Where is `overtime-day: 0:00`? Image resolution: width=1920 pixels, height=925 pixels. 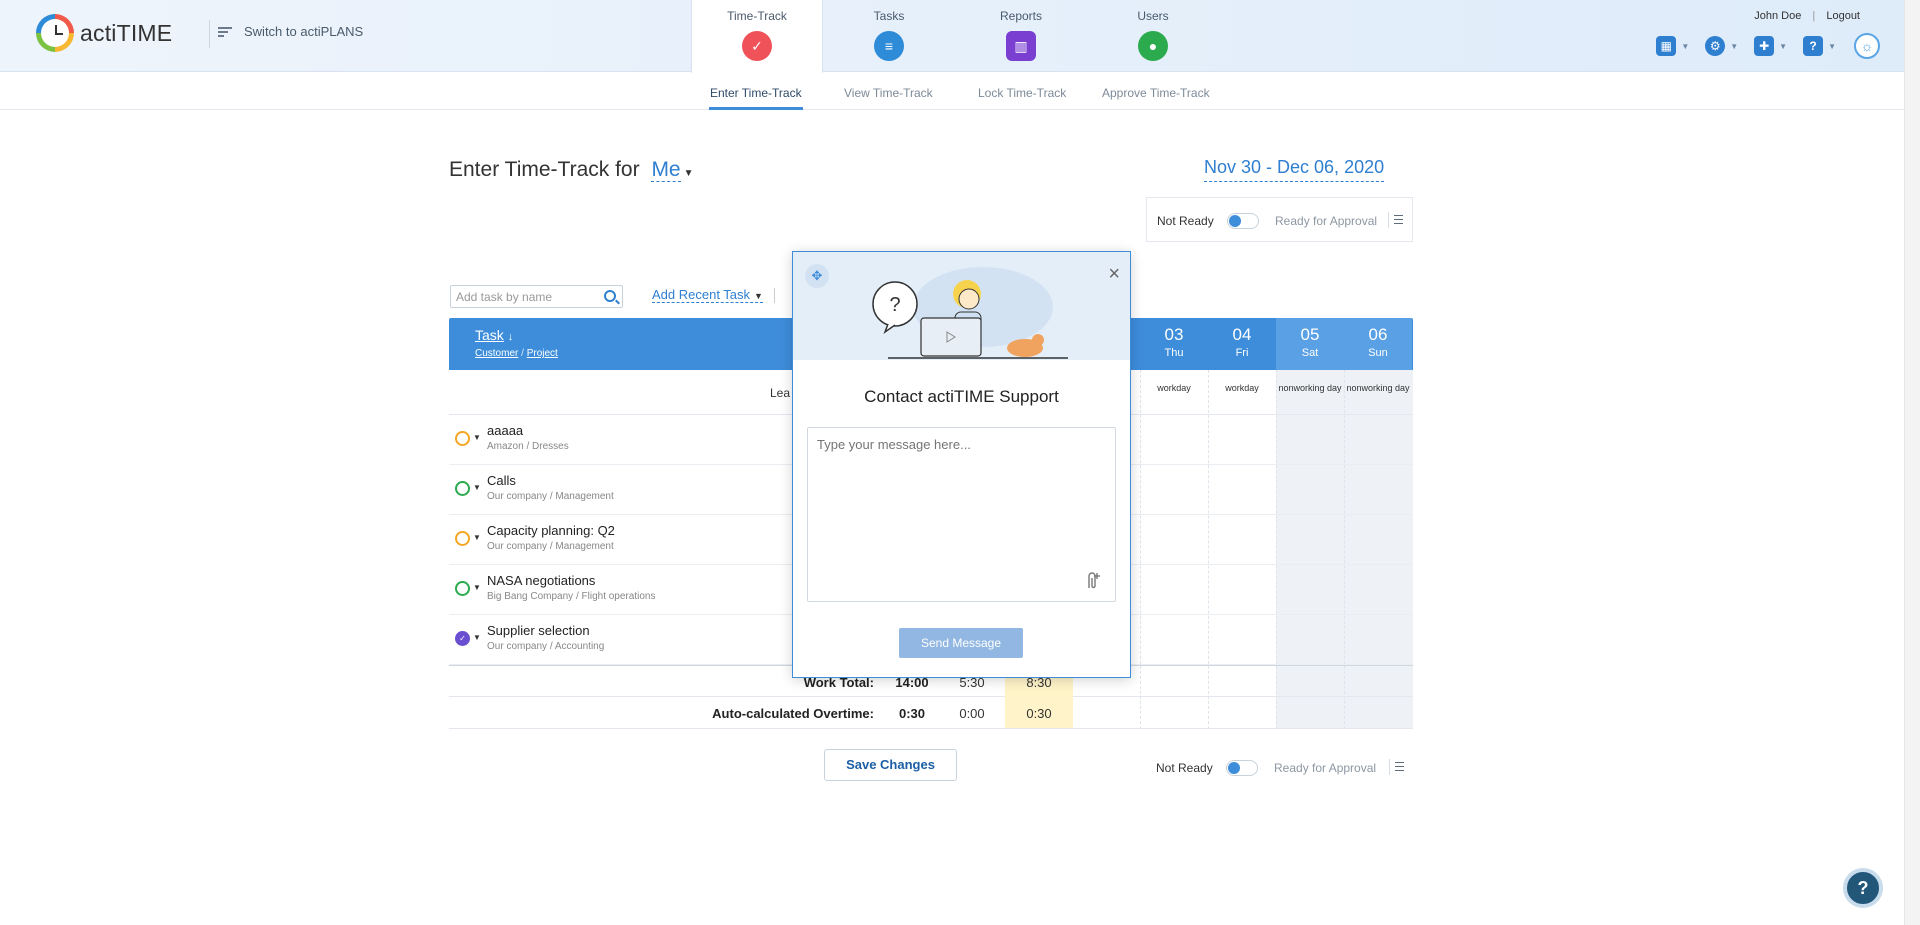
overtime-day: 0:00 is located at coordinates (972, 713).